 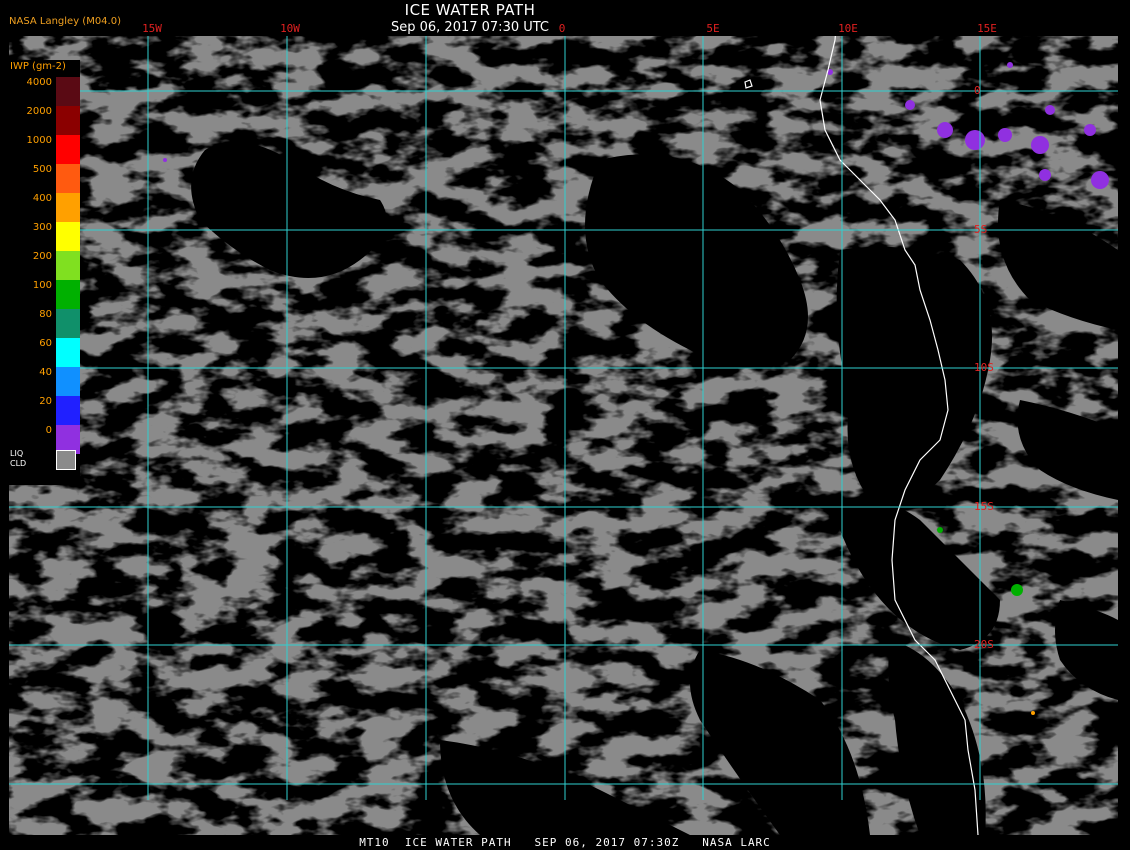 What do you see at coordinates (981, 229) in the screenshot?
I see `lat-label-5s: 5S` at bounding box center [981, 229].